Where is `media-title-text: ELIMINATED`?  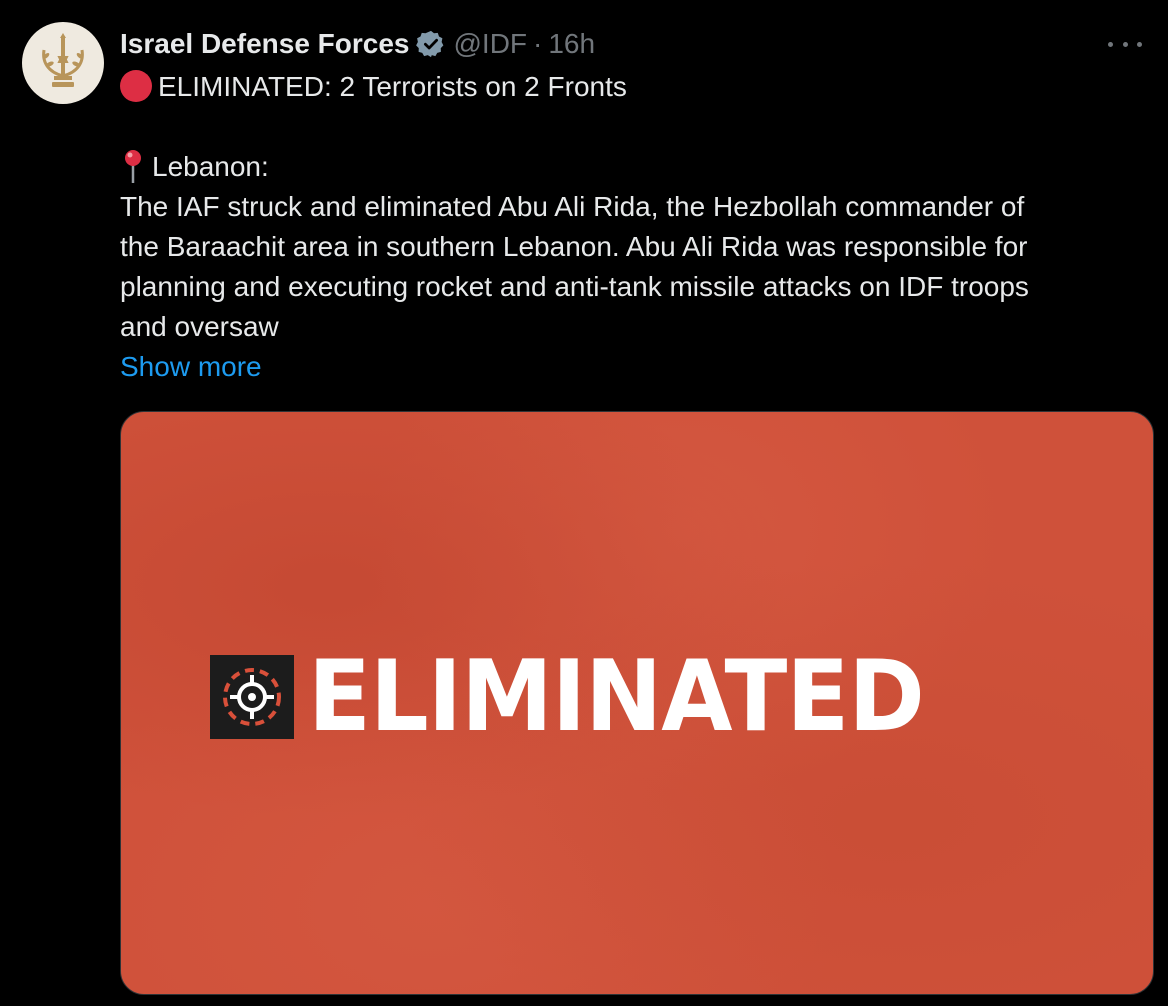
media-title-text: ELIMINATED is located at coordinates (616, 697).